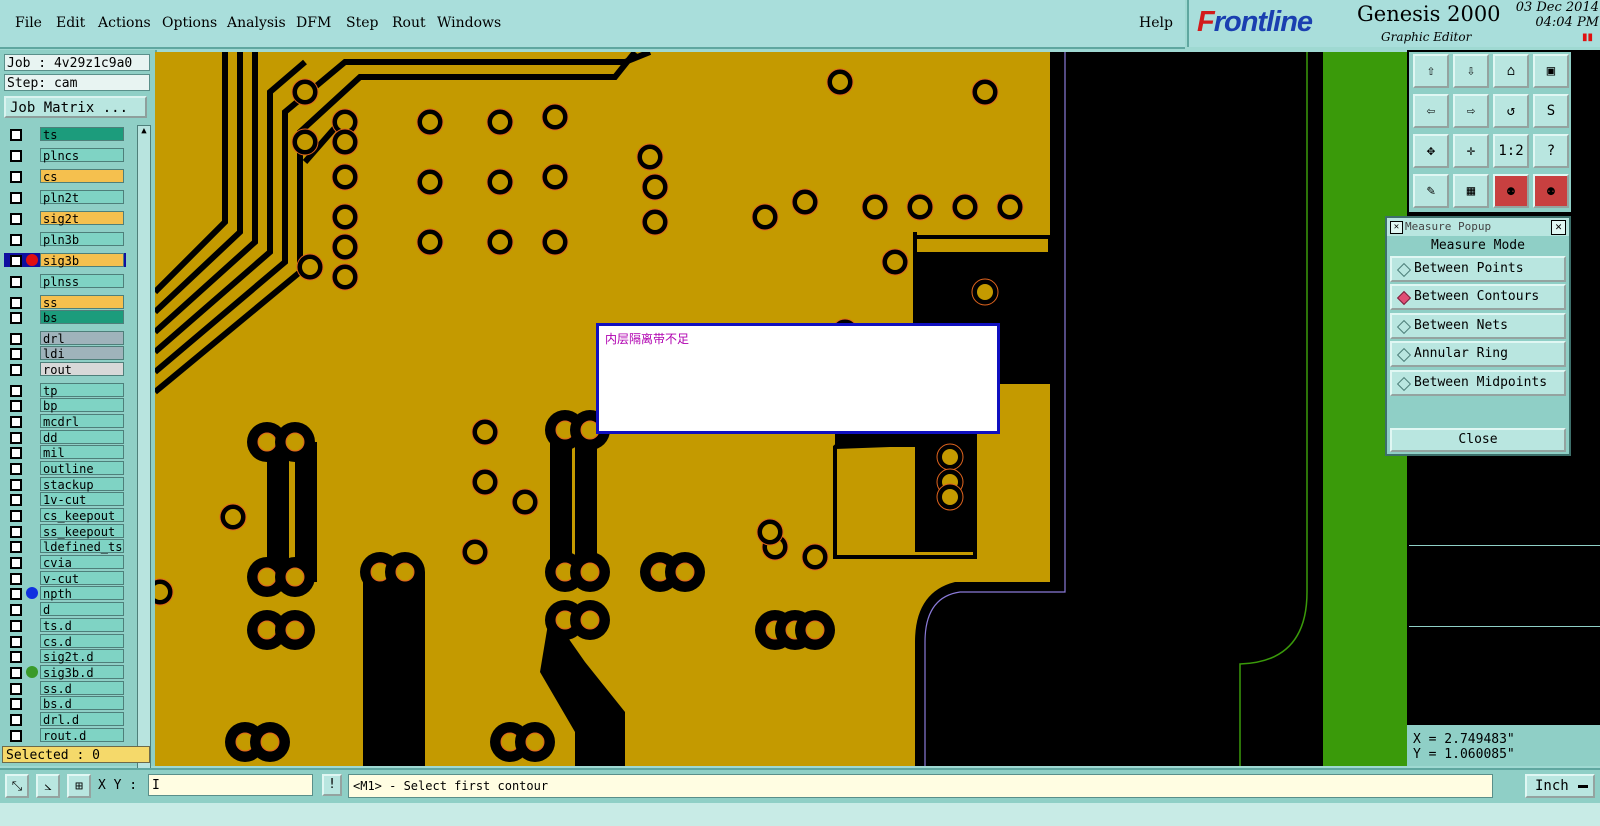 This screenshot has height=826, width=1600. I want to click on unit-select: Inch, so click(1560, 786).